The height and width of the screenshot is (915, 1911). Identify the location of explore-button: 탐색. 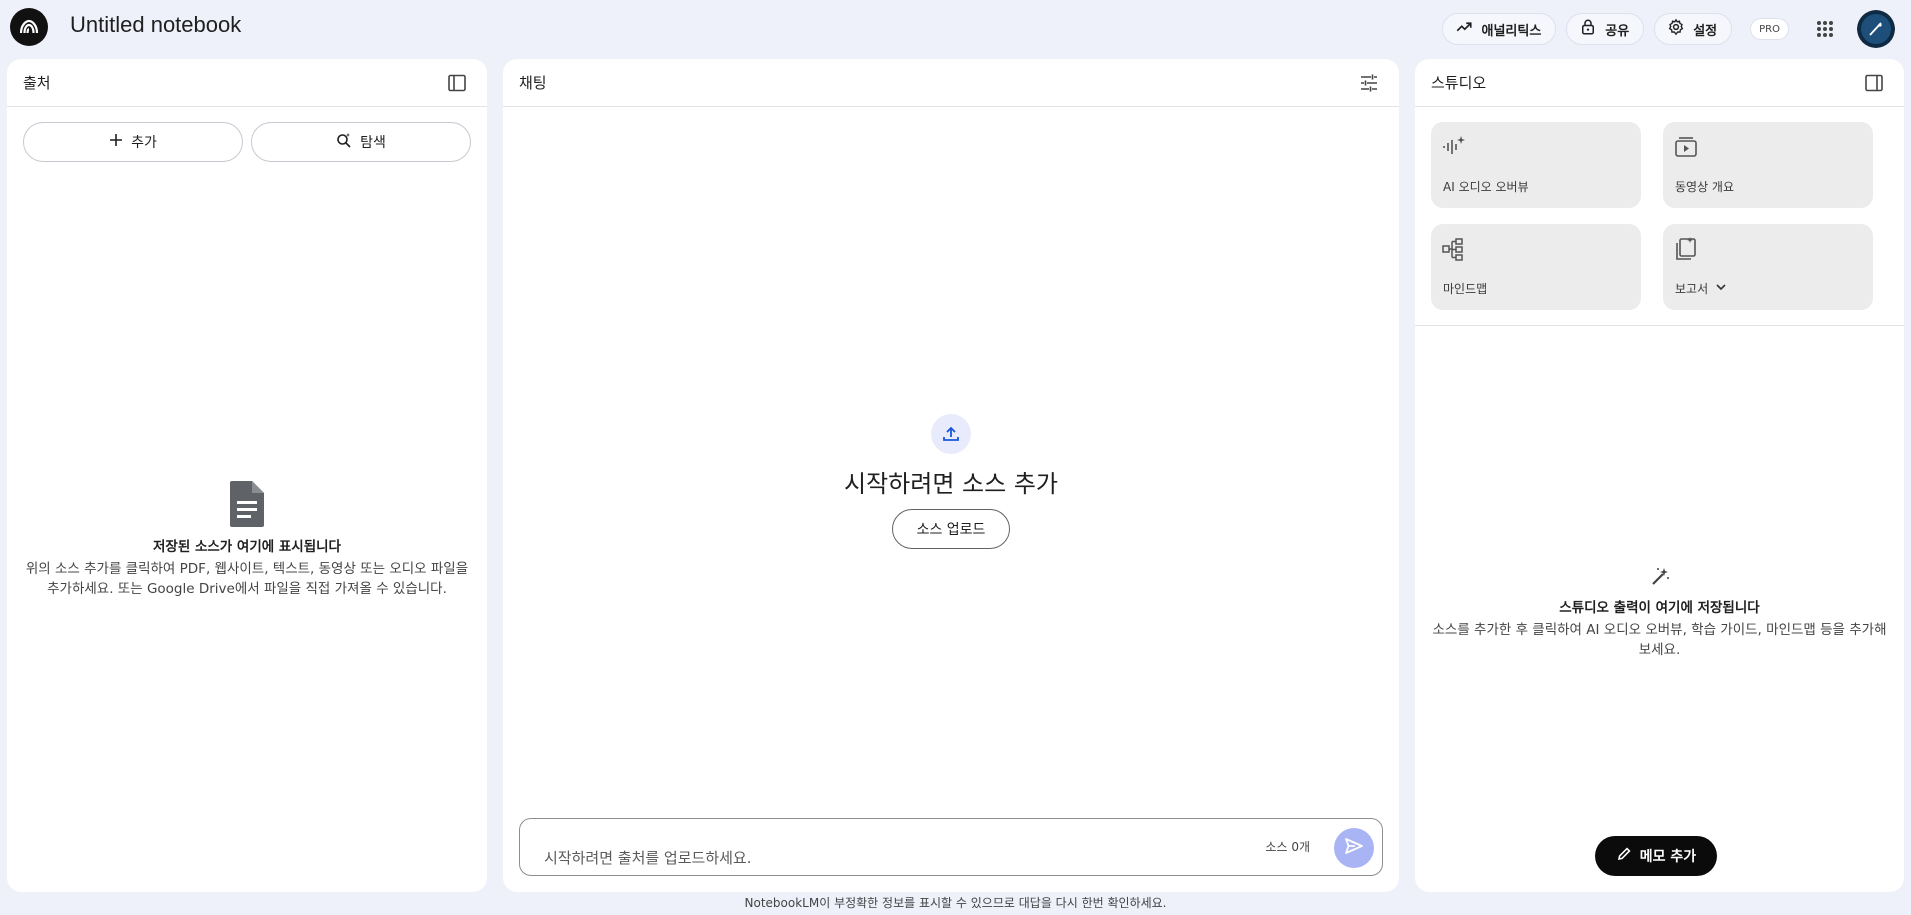
(361, 142).